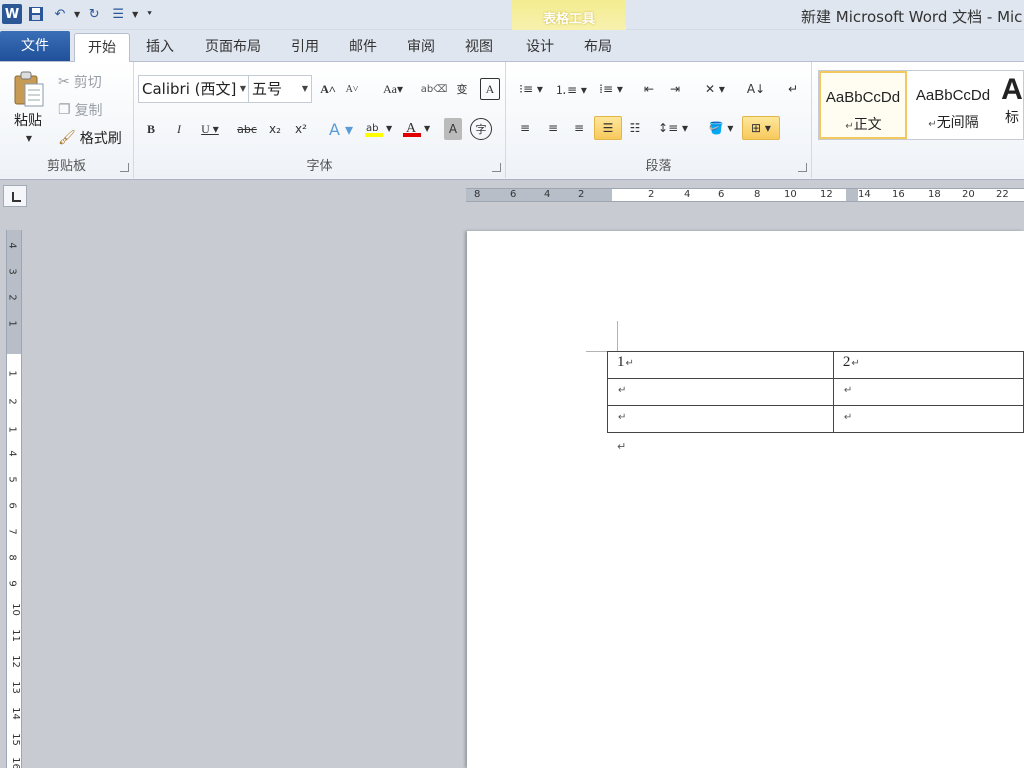 This screenshot has height=768, width=1024. Describe the element at coordinates (957, 123) in the screenshot. I see `style-name: 无间隔` at that location.